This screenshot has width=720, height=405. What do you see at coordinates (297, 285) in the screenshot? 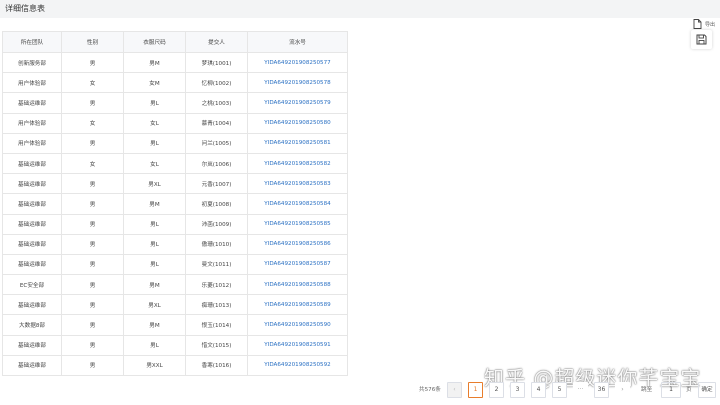
I see `cell-serial: YIDA649201908250588` at bounding box center [297, 285].